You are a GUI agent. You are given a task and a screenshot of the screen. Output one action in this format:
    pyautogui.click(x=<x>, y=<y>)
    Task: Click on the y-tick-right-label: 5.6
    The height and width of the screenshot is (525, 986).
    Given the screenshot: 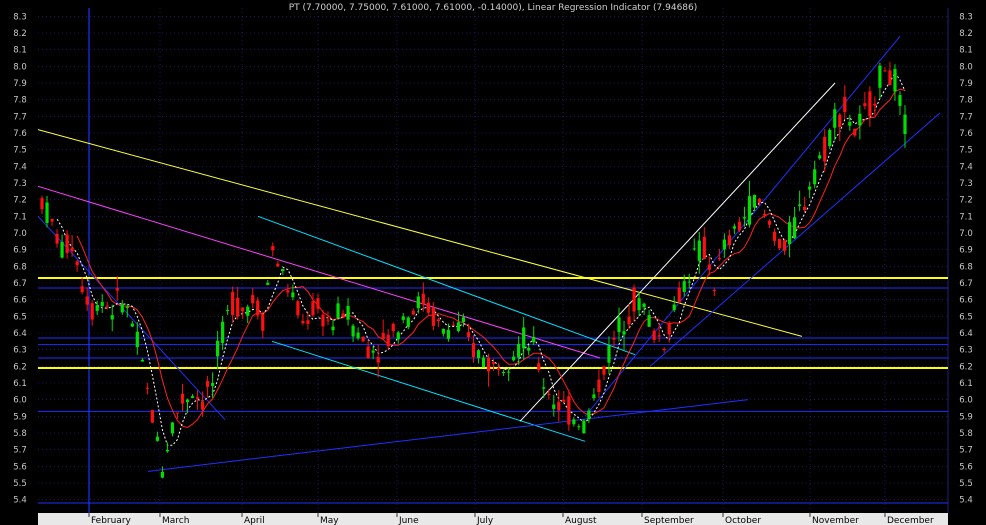 What is the action you would take?
    pyautogui.click(x=966, y=467)
    